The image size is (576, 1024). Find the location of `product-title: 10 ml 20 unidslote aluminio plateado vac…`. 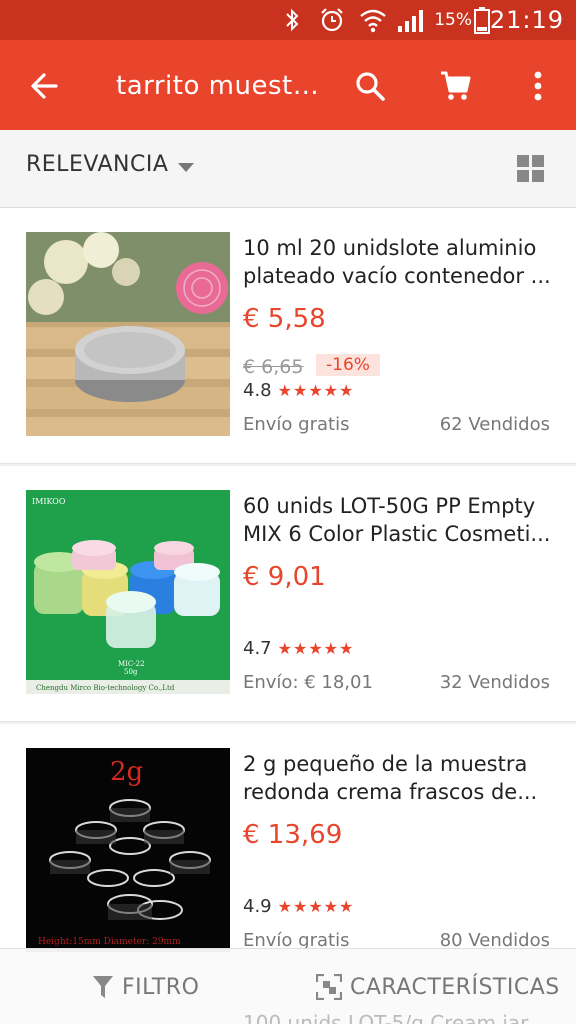

product-title: 10 ml 20 unidslote aluminio plateado vac… is located at coordinates (398, 262).